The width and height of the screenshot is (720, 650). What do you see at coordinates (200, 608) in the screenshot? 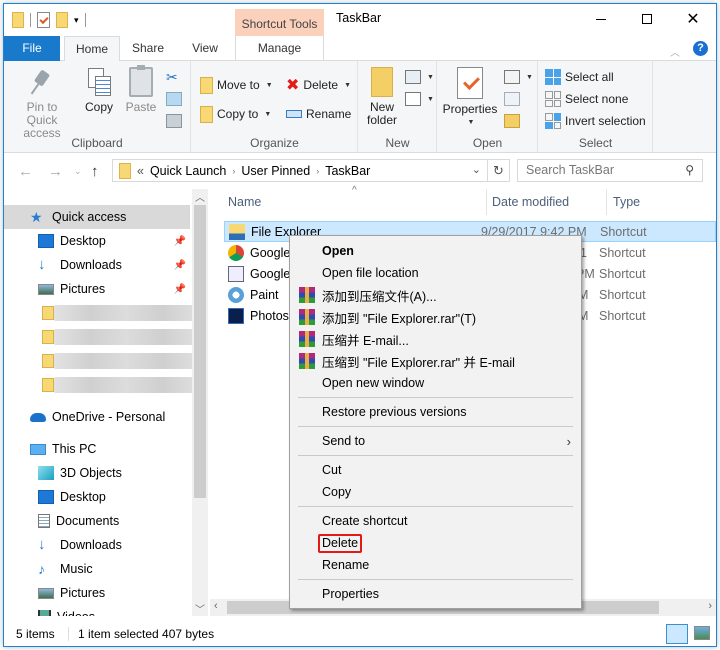
I see `scroll-down-icon: ﹀` at bounding box center [200, 608].